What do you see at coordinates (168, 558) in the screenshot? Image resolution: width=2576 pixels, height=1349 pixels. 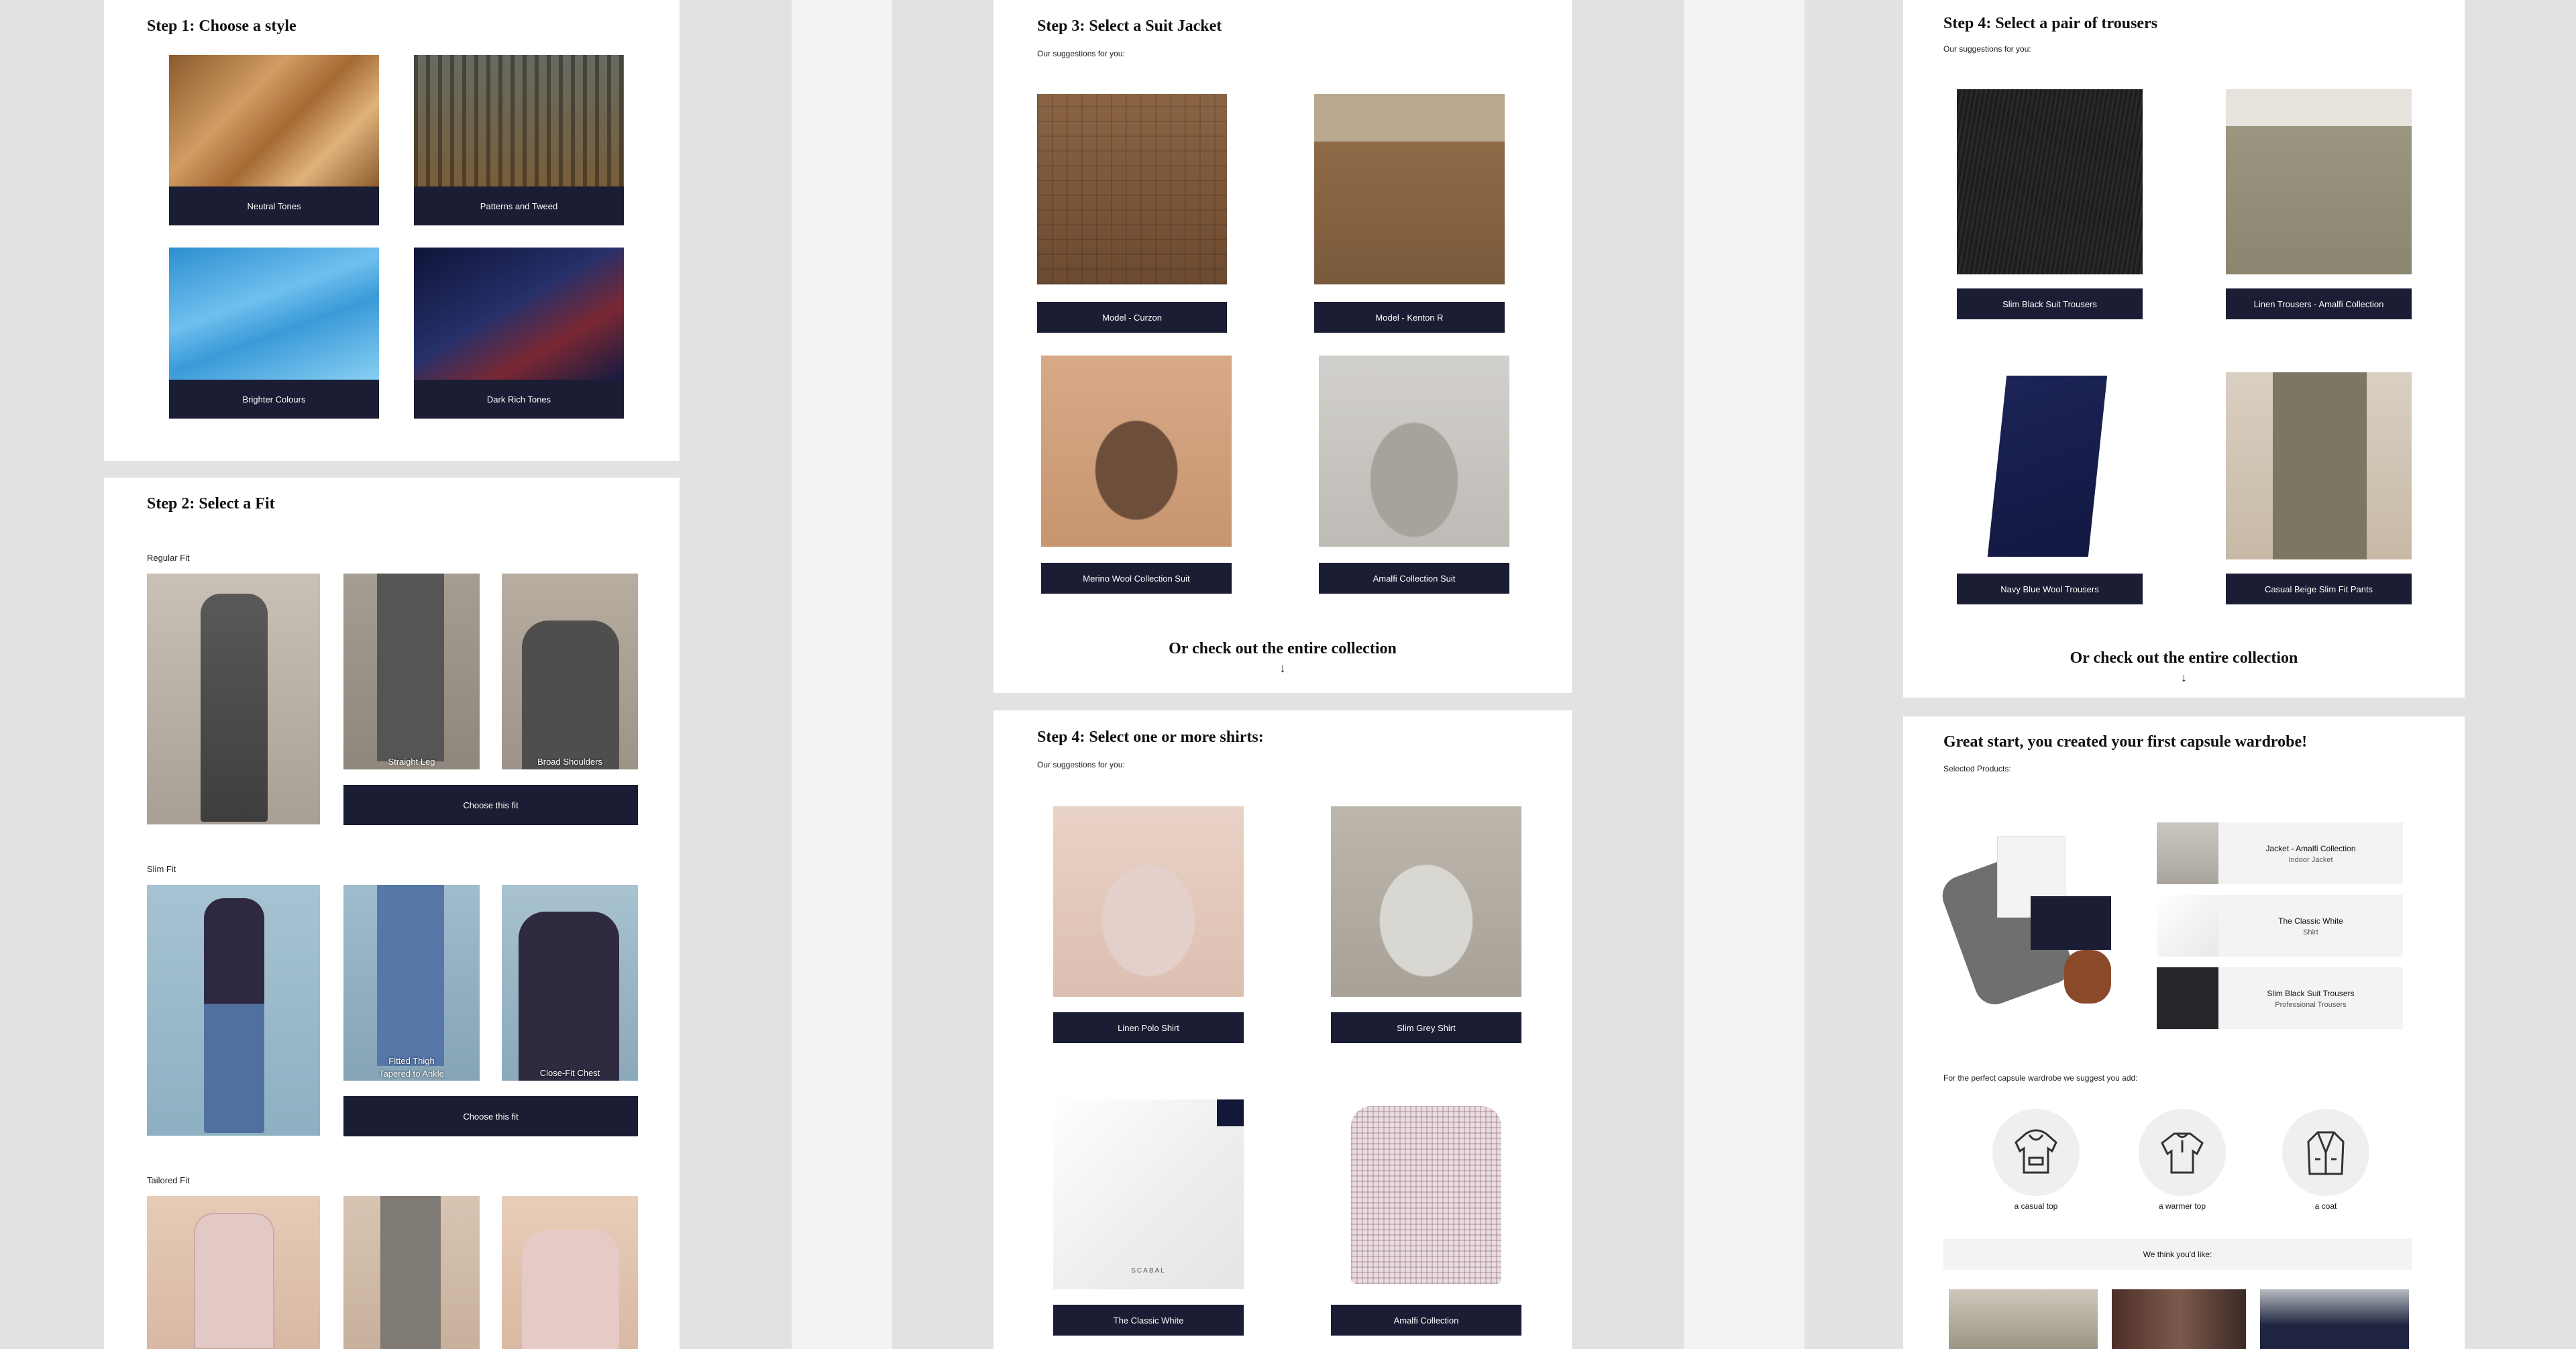 I see `regular-fit-label: Regular Fit` at bounding box center [168, 558].